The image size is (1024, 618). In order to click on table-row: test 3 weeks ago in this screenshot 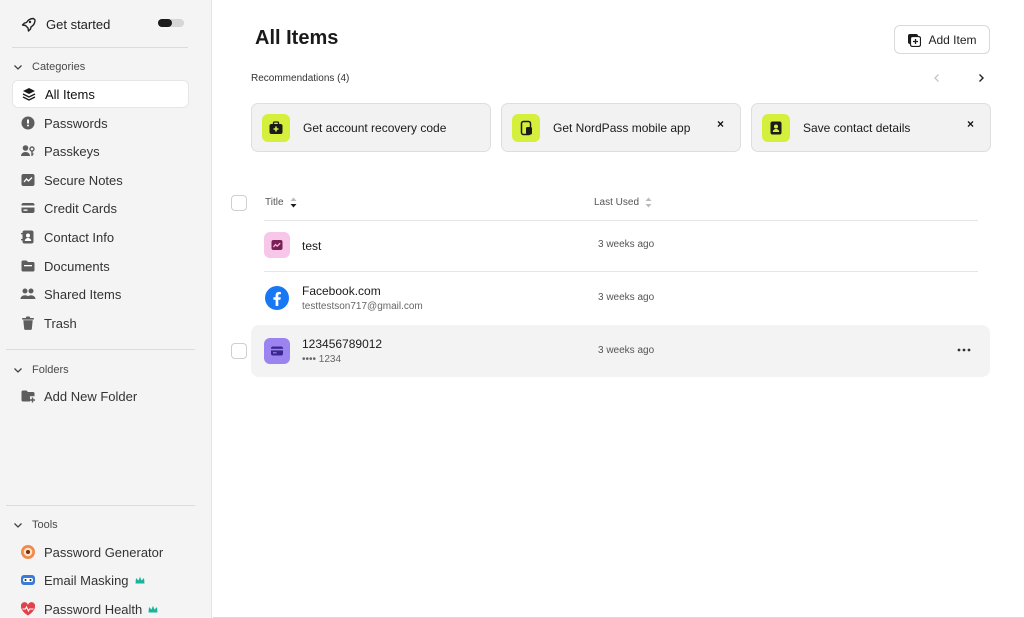, I will do `click(620, 245)`.